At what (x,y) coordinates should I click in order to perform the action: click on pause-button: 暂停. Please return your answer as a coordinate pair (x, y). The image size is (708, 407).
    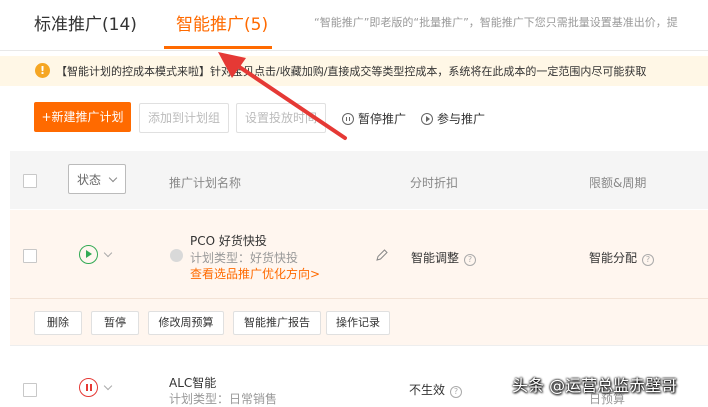
    Looking at the image, I should click on (115, 323).